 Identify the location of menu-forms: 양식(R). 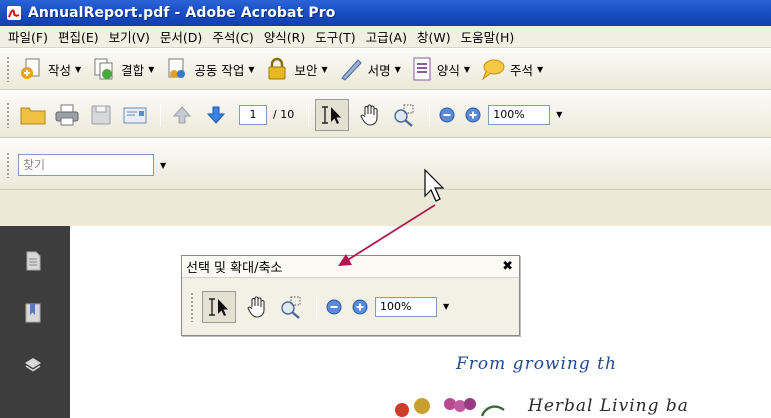
(285, 36).